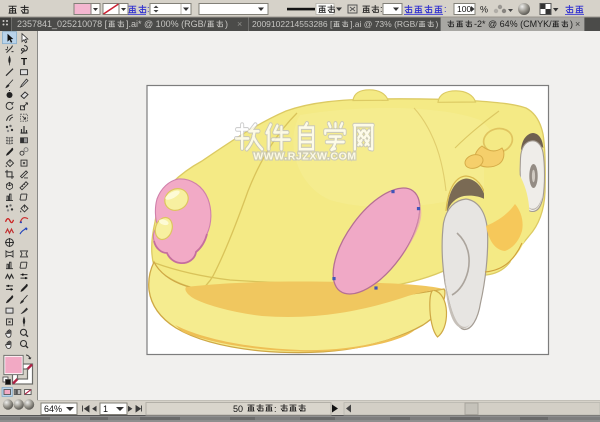  Describe the element at coordinates (53, 409) in the screenshot. I see `svg-text: 64%` at that location.